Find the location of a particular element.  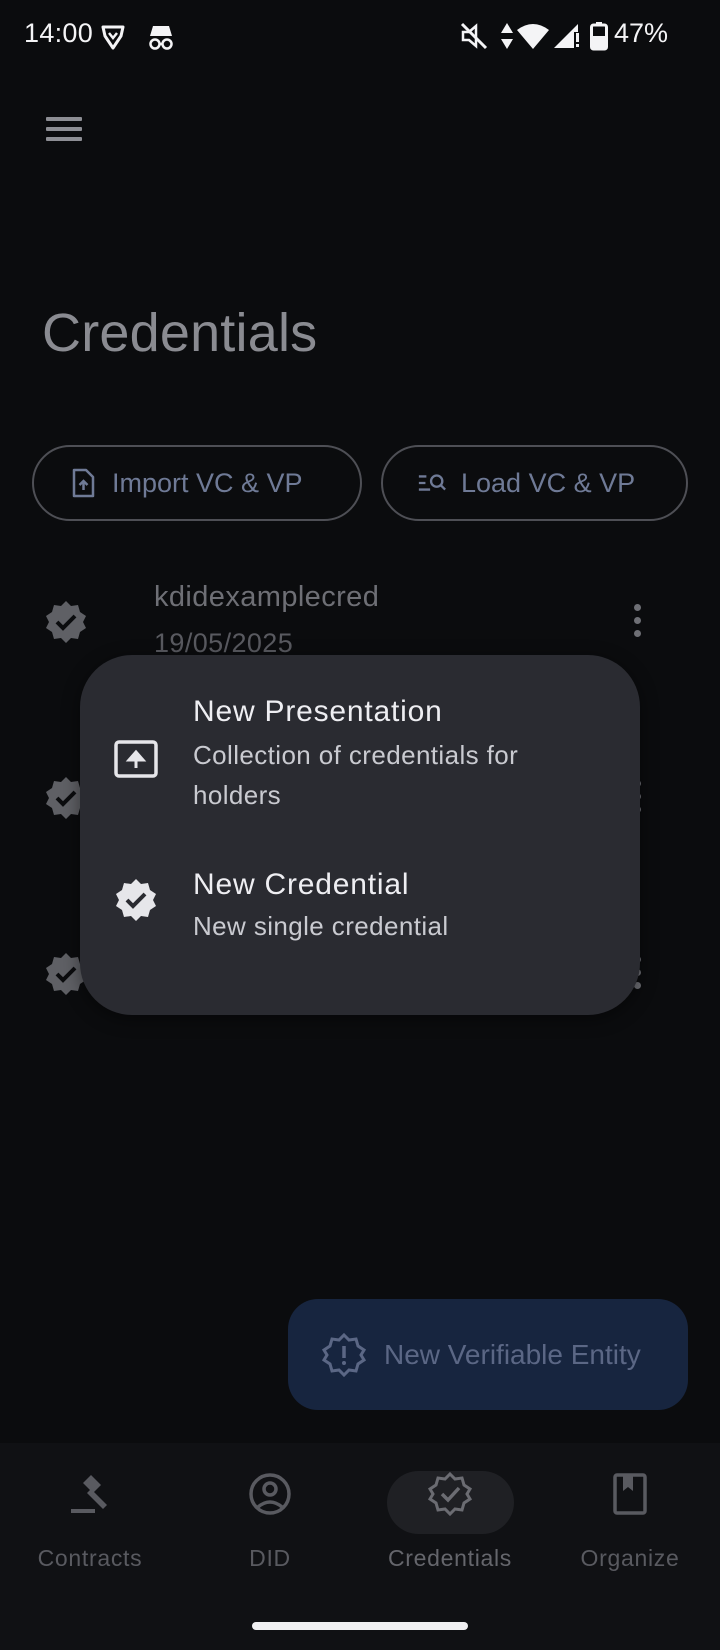

new-verifiable-entity-button: New Verifiable Entity is located at coordinates (488, 1354).